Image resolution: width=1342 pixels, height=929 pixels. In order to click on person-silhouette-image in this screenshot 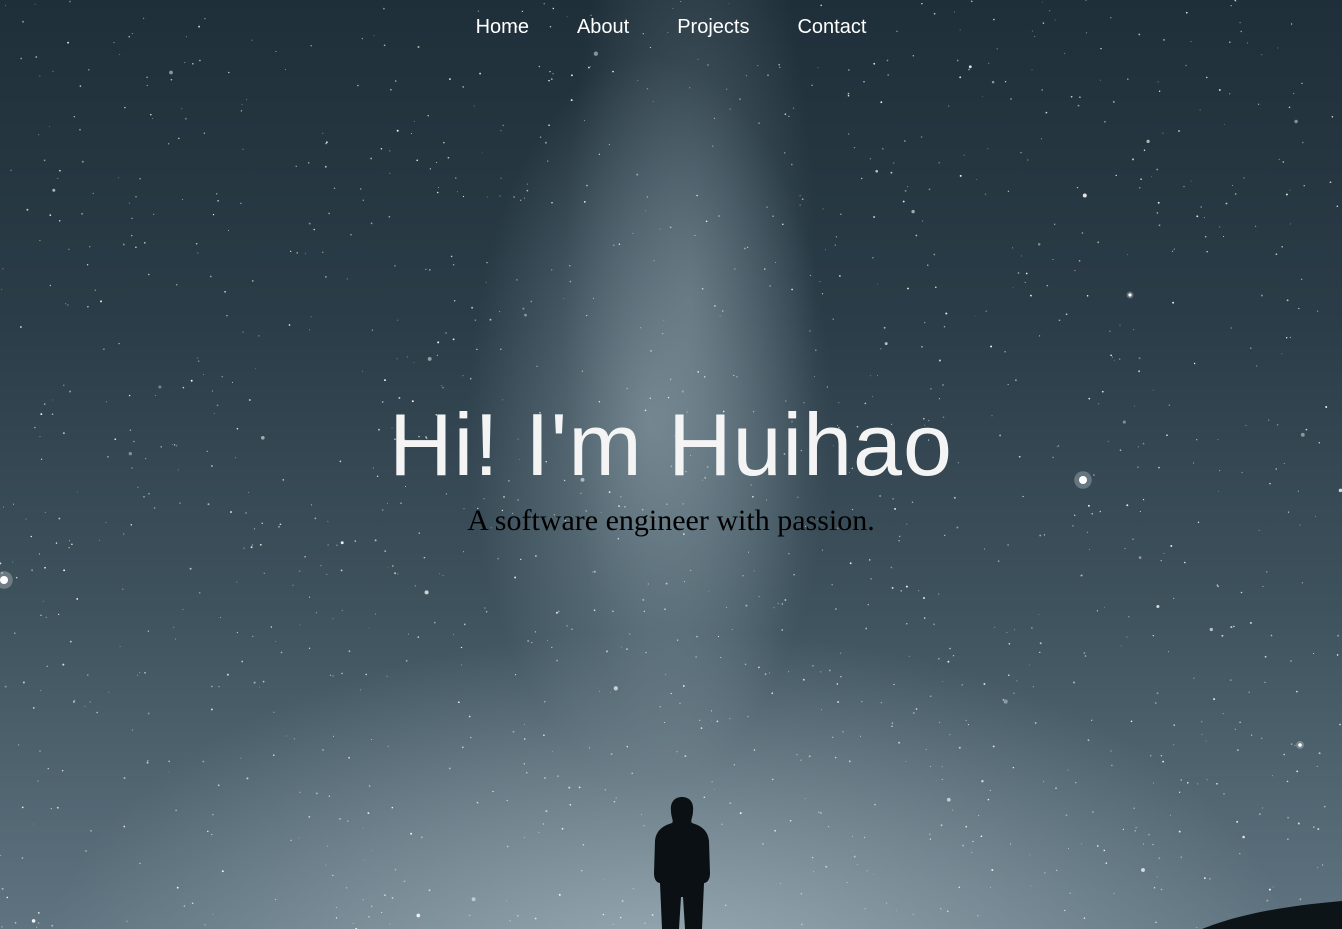, I will do `click(682, 863)`.